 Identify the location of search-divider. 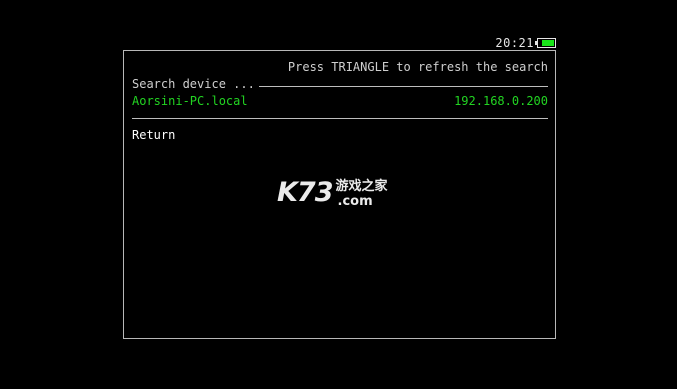
(403, 86).